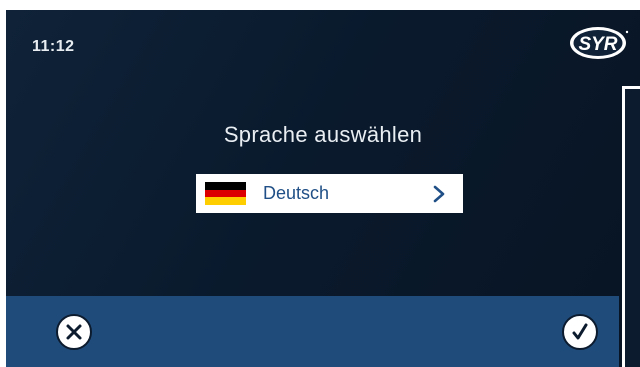  I want to click on close-icon, so click(74, 332).